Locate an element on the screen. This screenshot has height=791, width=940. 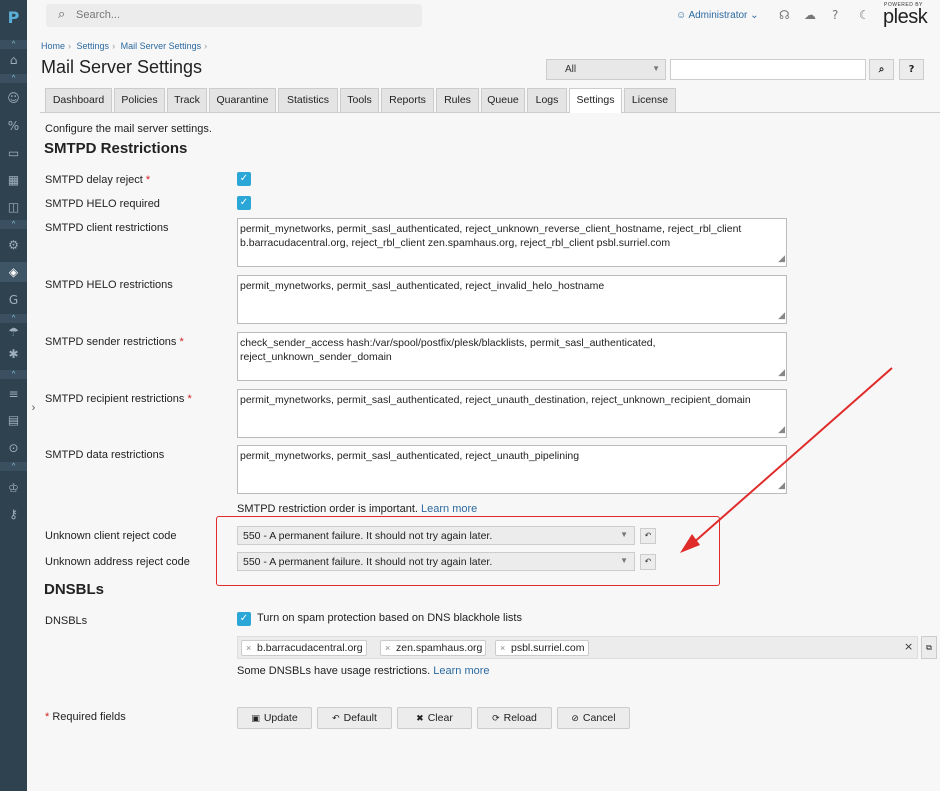
help-icon: ? is located at coordinates (835, 15).